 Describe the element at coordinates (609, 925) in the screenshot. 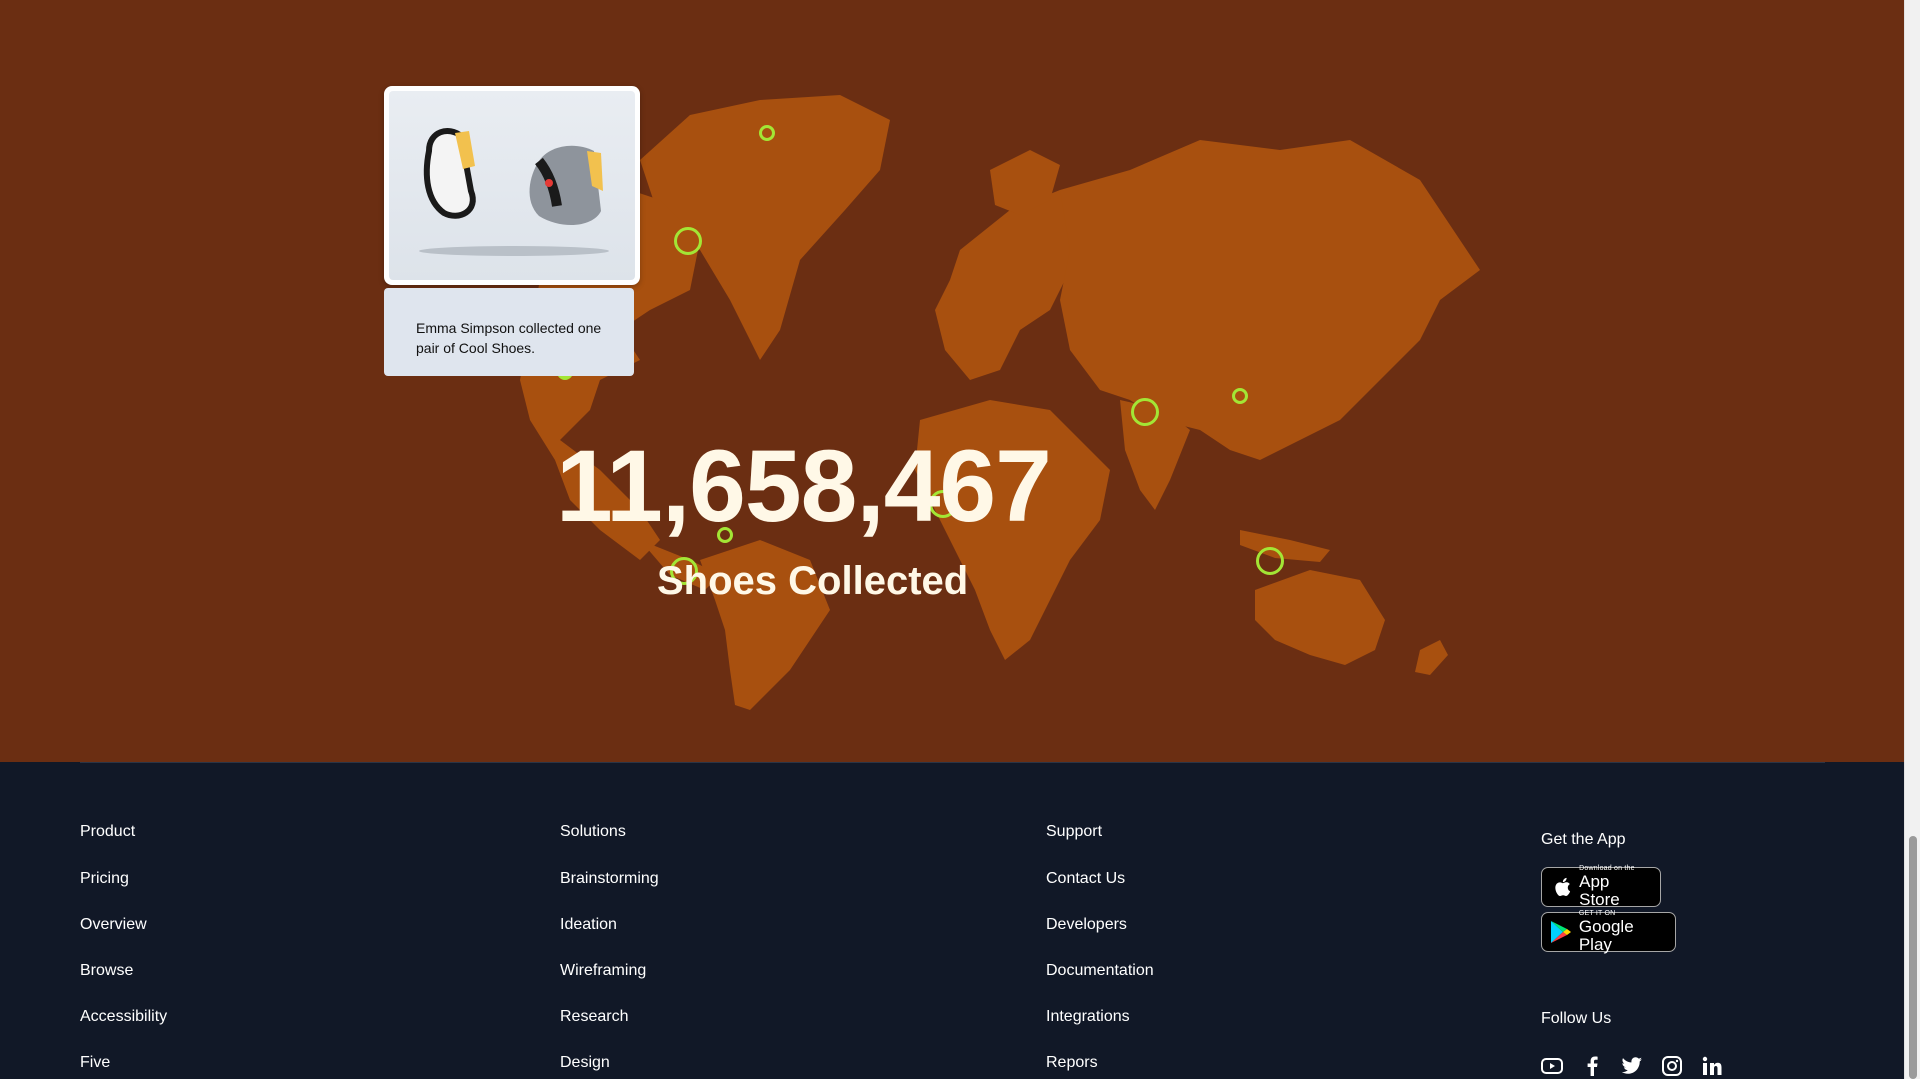

I see `footer-link-ideation: Ideation` at that location.